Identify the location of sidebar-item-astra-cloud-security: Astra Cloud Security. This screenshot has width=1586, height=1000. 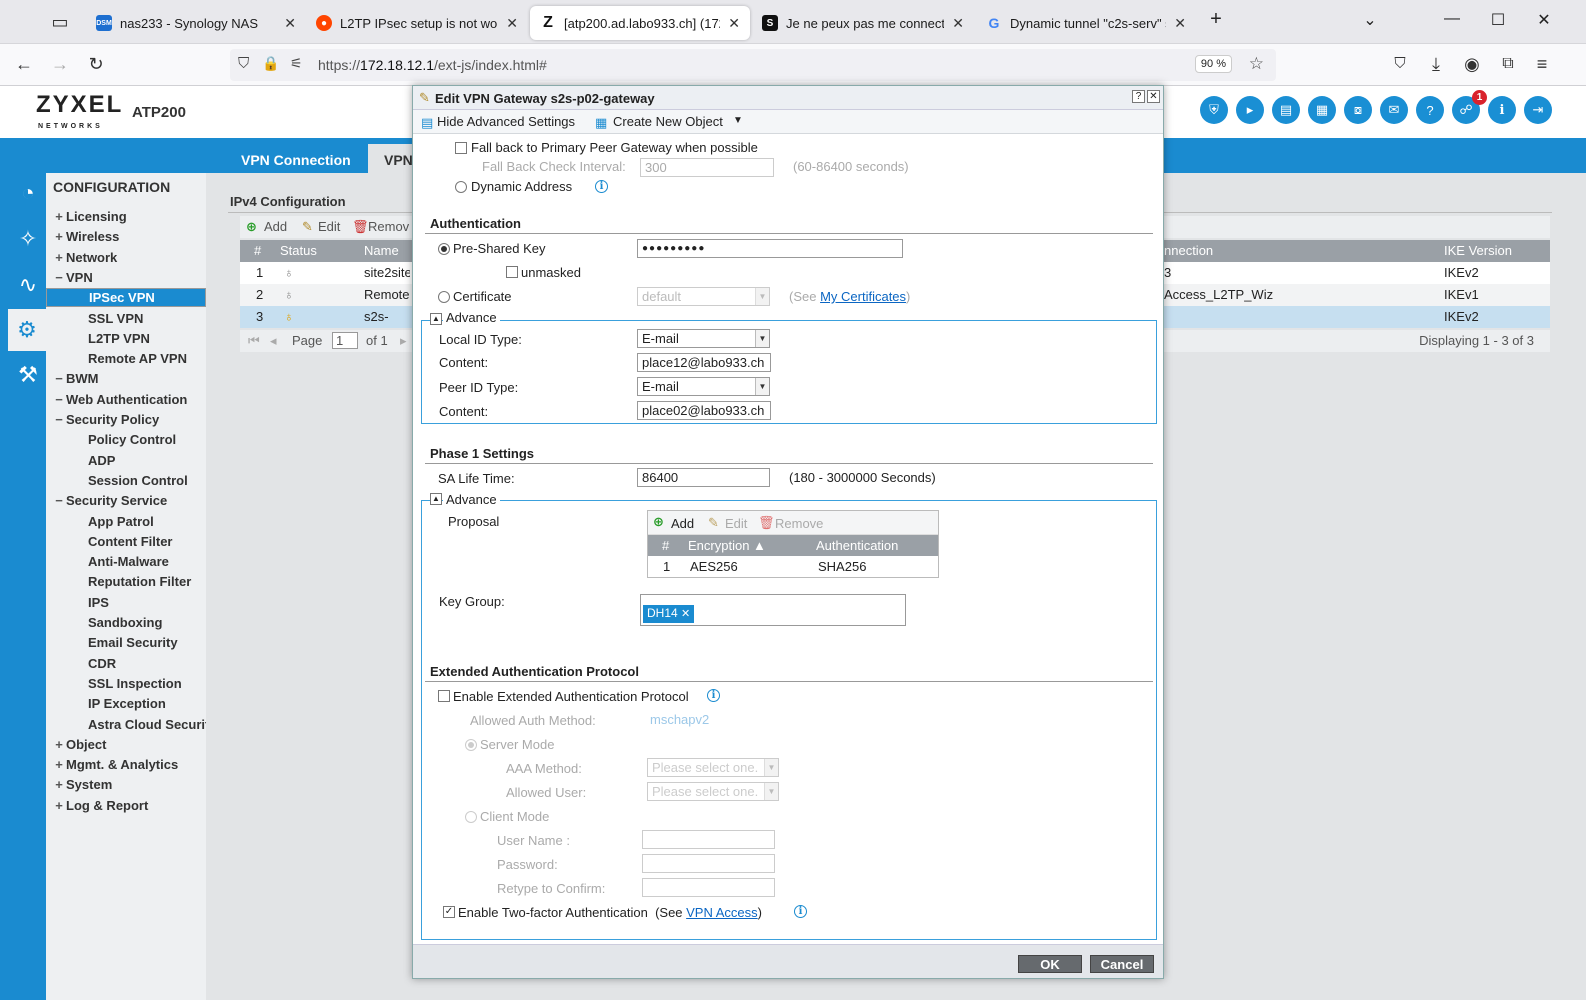
(126, 725).